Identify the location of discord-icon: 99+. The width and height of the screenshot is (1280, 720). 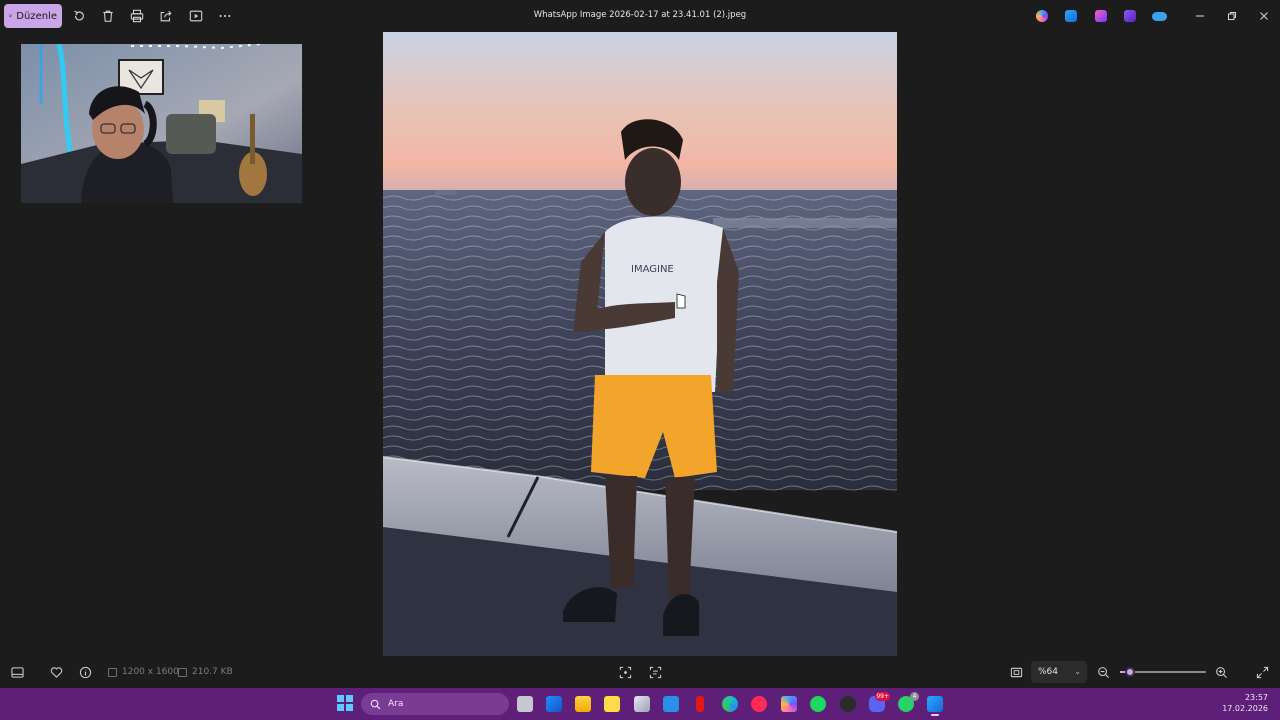
(879, 702).